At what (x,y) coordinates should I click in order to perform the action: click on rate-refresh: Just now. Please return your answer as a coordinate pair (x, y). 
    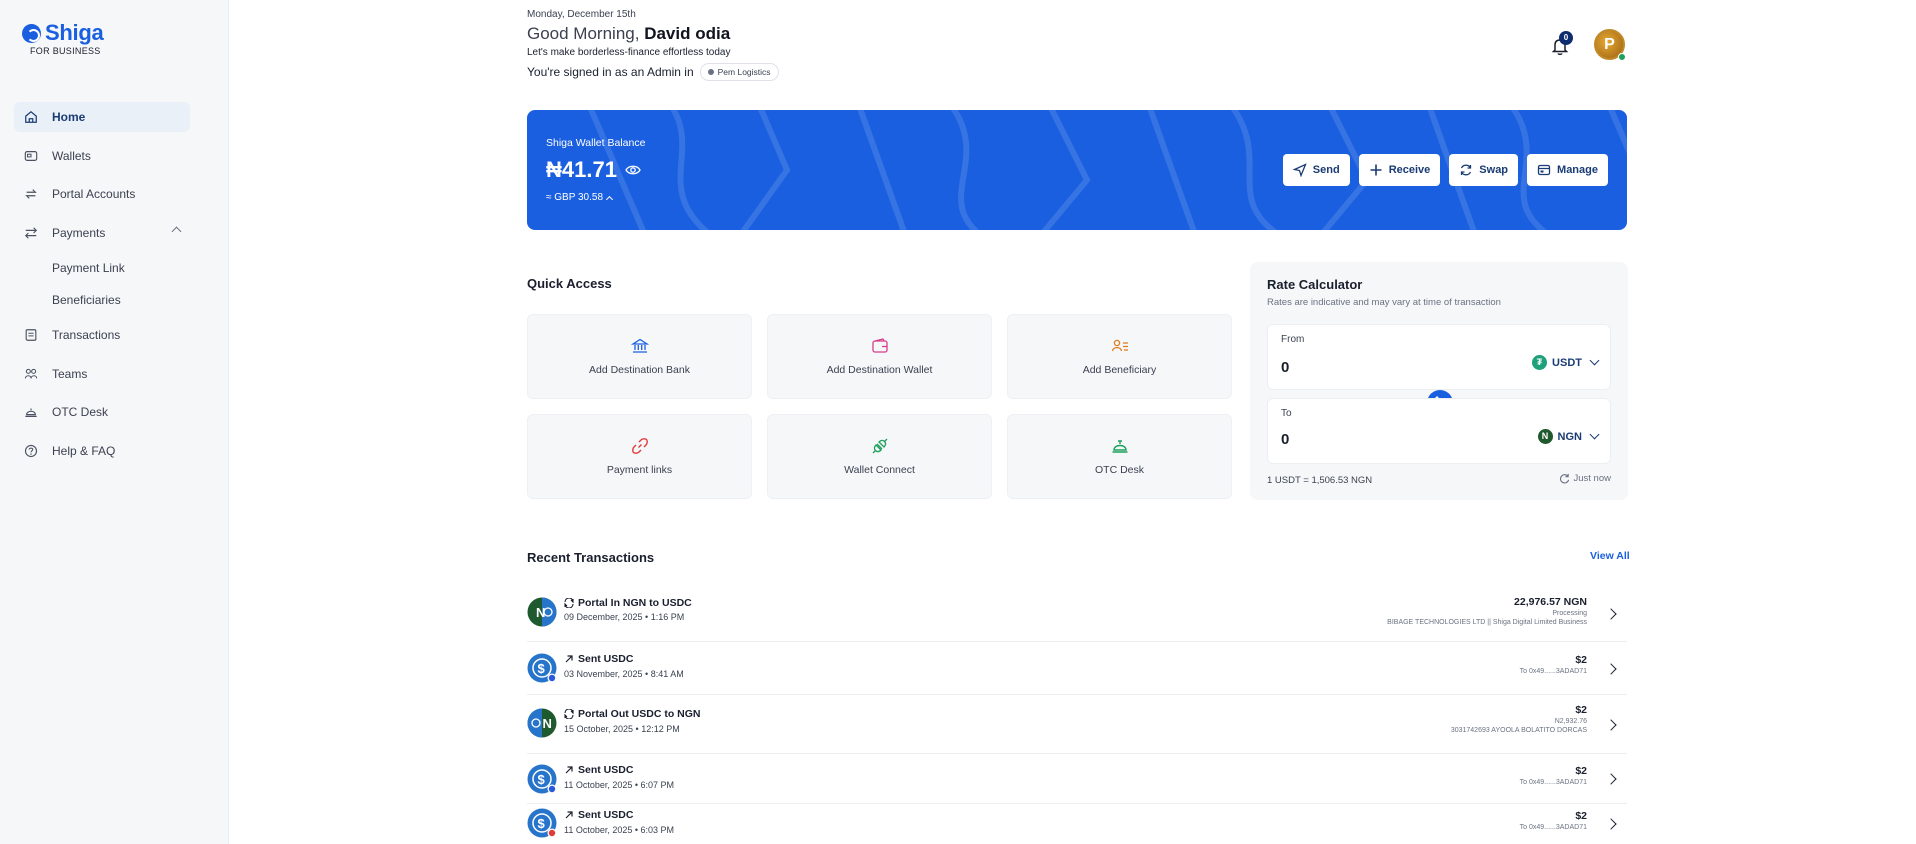
    Looking at the image, I should click on (1585, 478).